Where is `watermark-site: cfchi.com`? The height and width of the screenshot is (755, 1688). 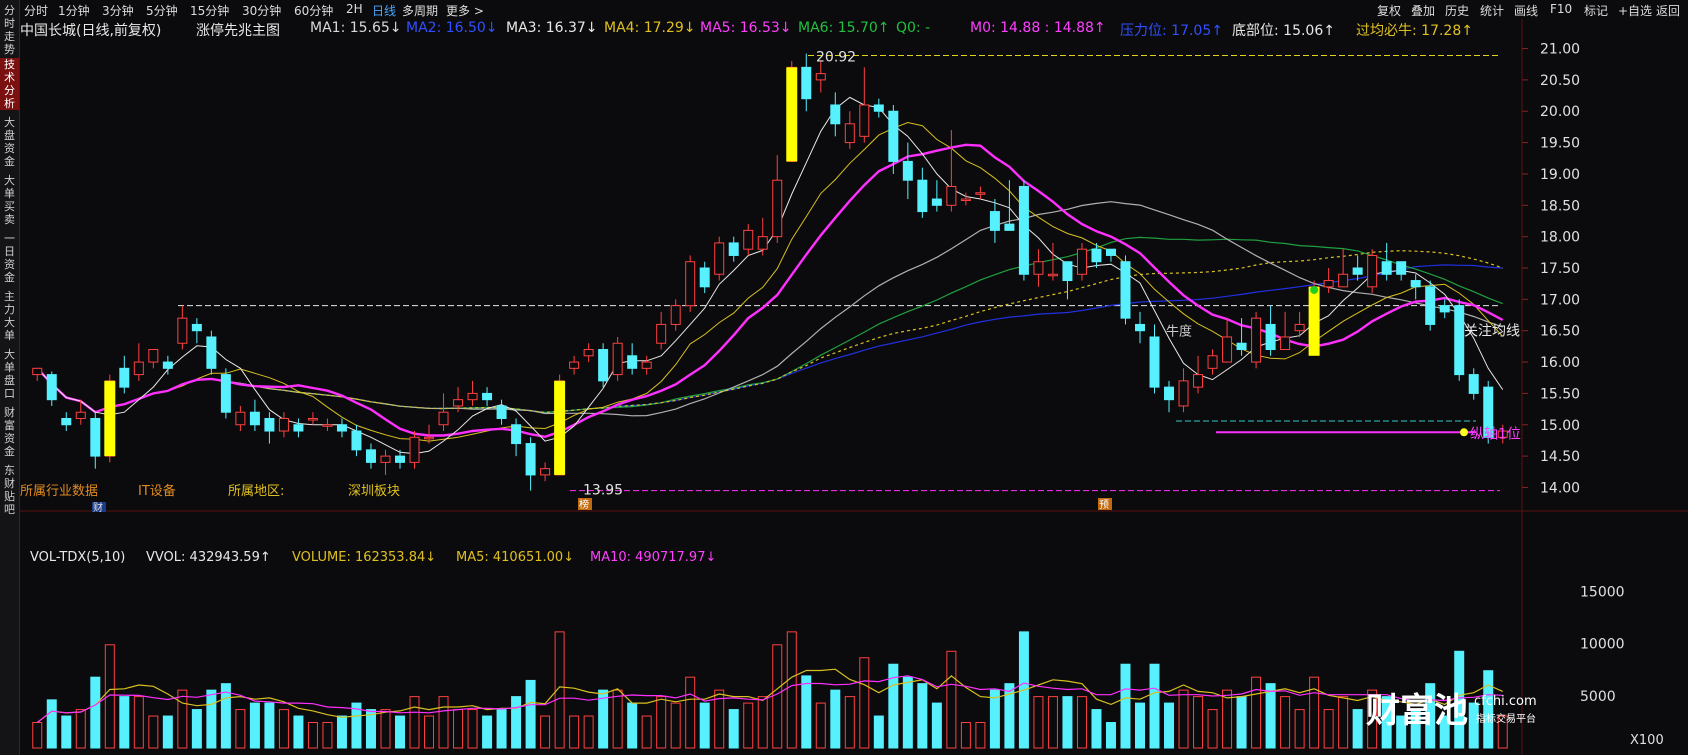
watermark-site: cfchi.com is located at coordinates (1505, 701).